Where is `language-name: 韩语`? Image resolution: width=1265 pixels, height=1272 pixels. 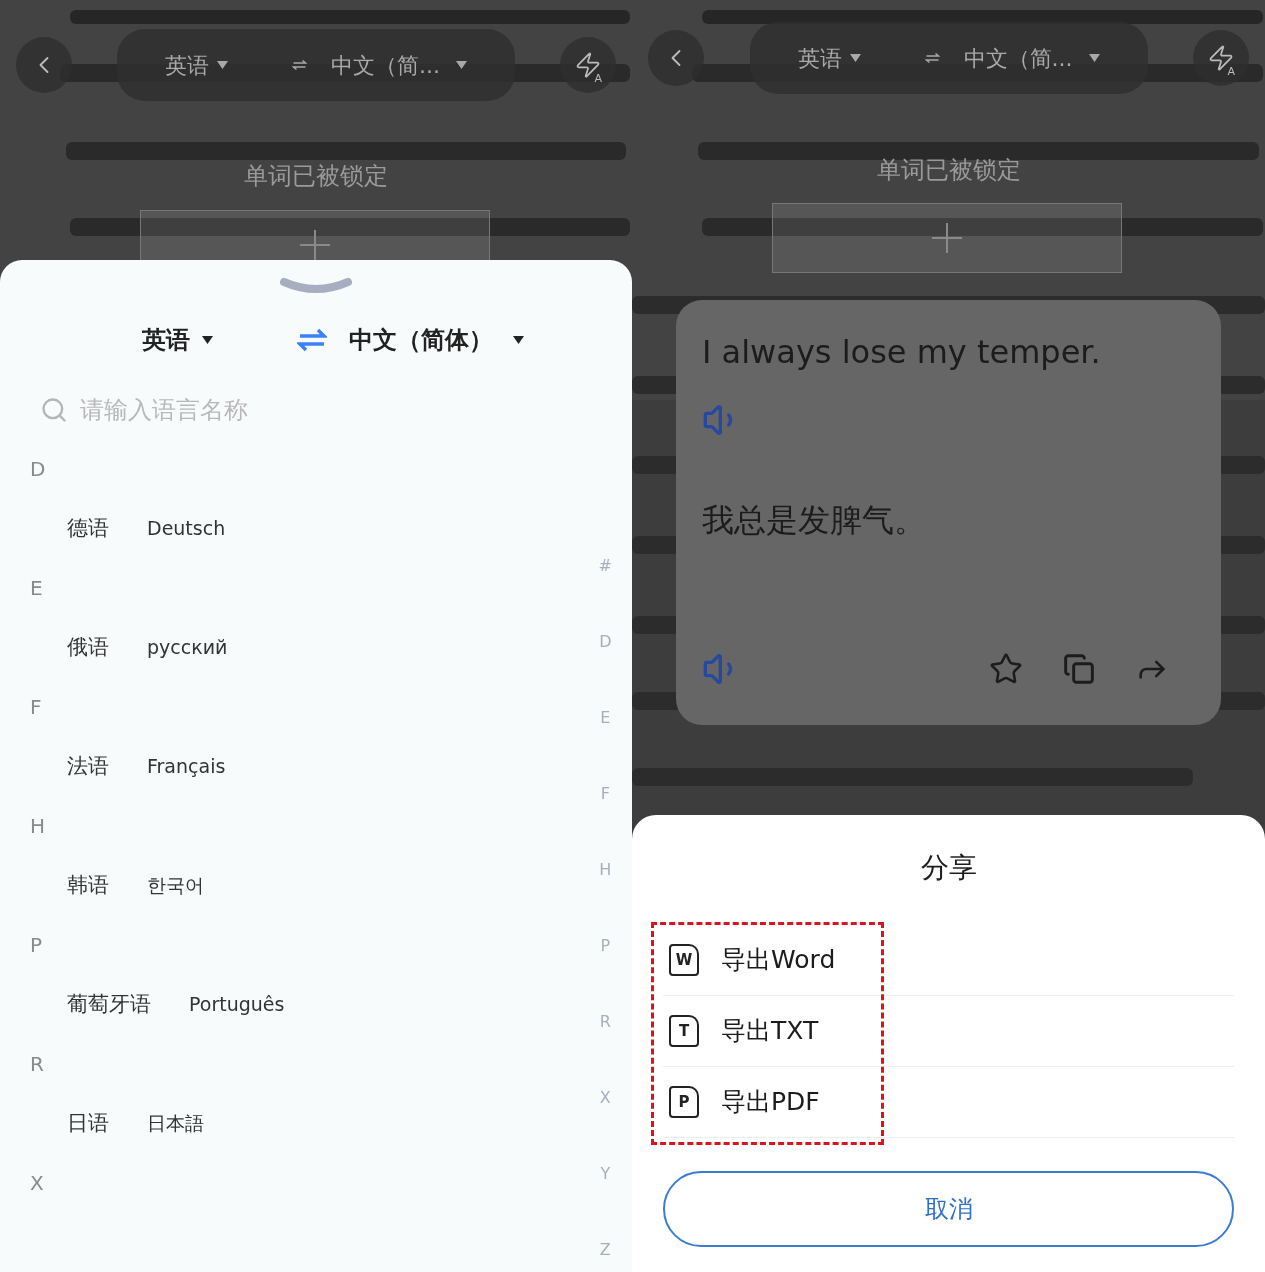 language-name: 韩语 is located at coordinates (88, 885).